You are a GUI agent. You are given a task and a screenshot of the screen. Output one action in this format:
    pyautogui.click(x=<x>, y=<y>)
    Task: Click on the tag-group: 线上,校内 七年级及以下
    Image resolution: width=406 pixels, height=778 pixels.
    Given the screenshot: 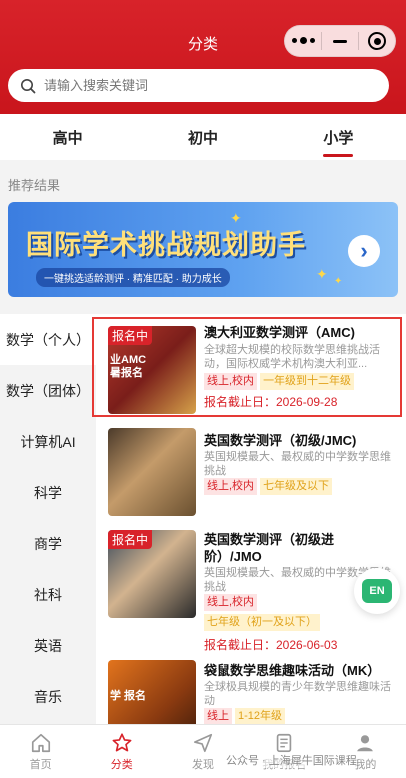 What is the action you would take?
    pyautogui.click(x=304, y=486)
    